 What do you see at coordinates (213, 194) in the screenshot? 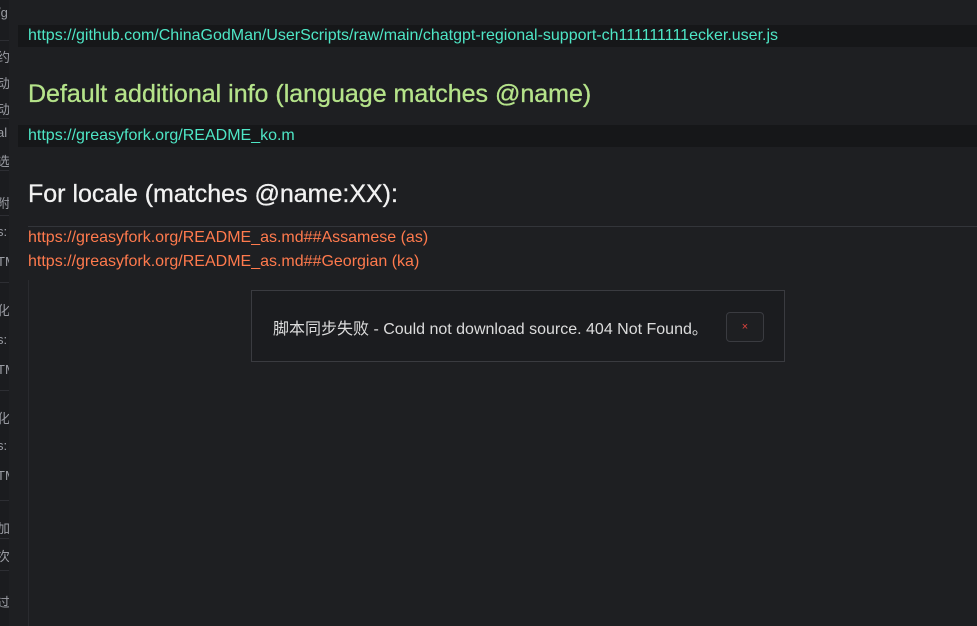
I see `locale-heading: For locale (matches @name:XX):` at bounding box center [213, 194].